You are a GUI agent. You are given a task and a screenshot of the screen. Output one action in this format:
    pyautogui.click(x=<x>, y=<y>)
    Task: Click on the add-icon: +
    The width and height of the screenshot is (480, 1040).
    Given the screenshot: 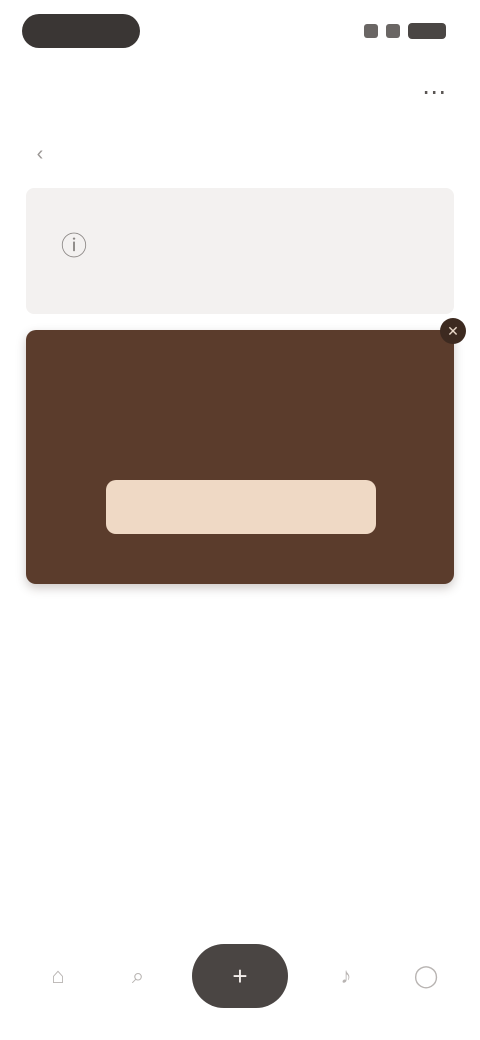 What is the action you would take?
    pyautogui.click(x=240, y=976)
    